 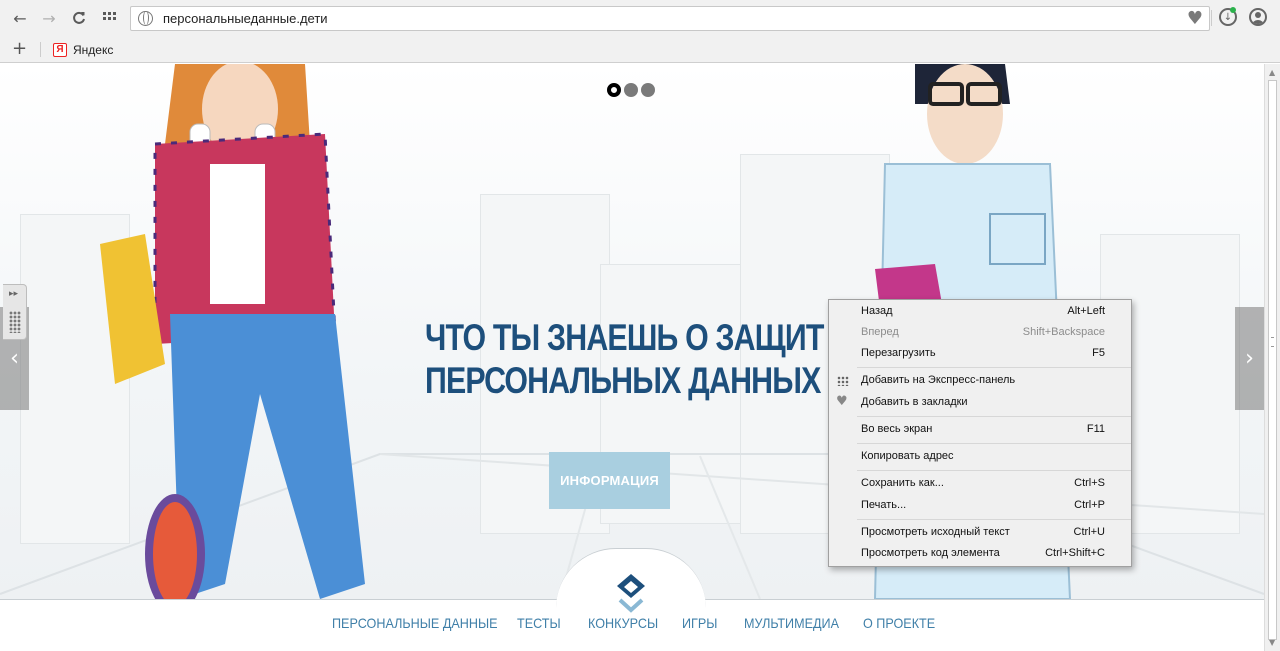 I want to click on address-bar, so click(x=670, y=18).